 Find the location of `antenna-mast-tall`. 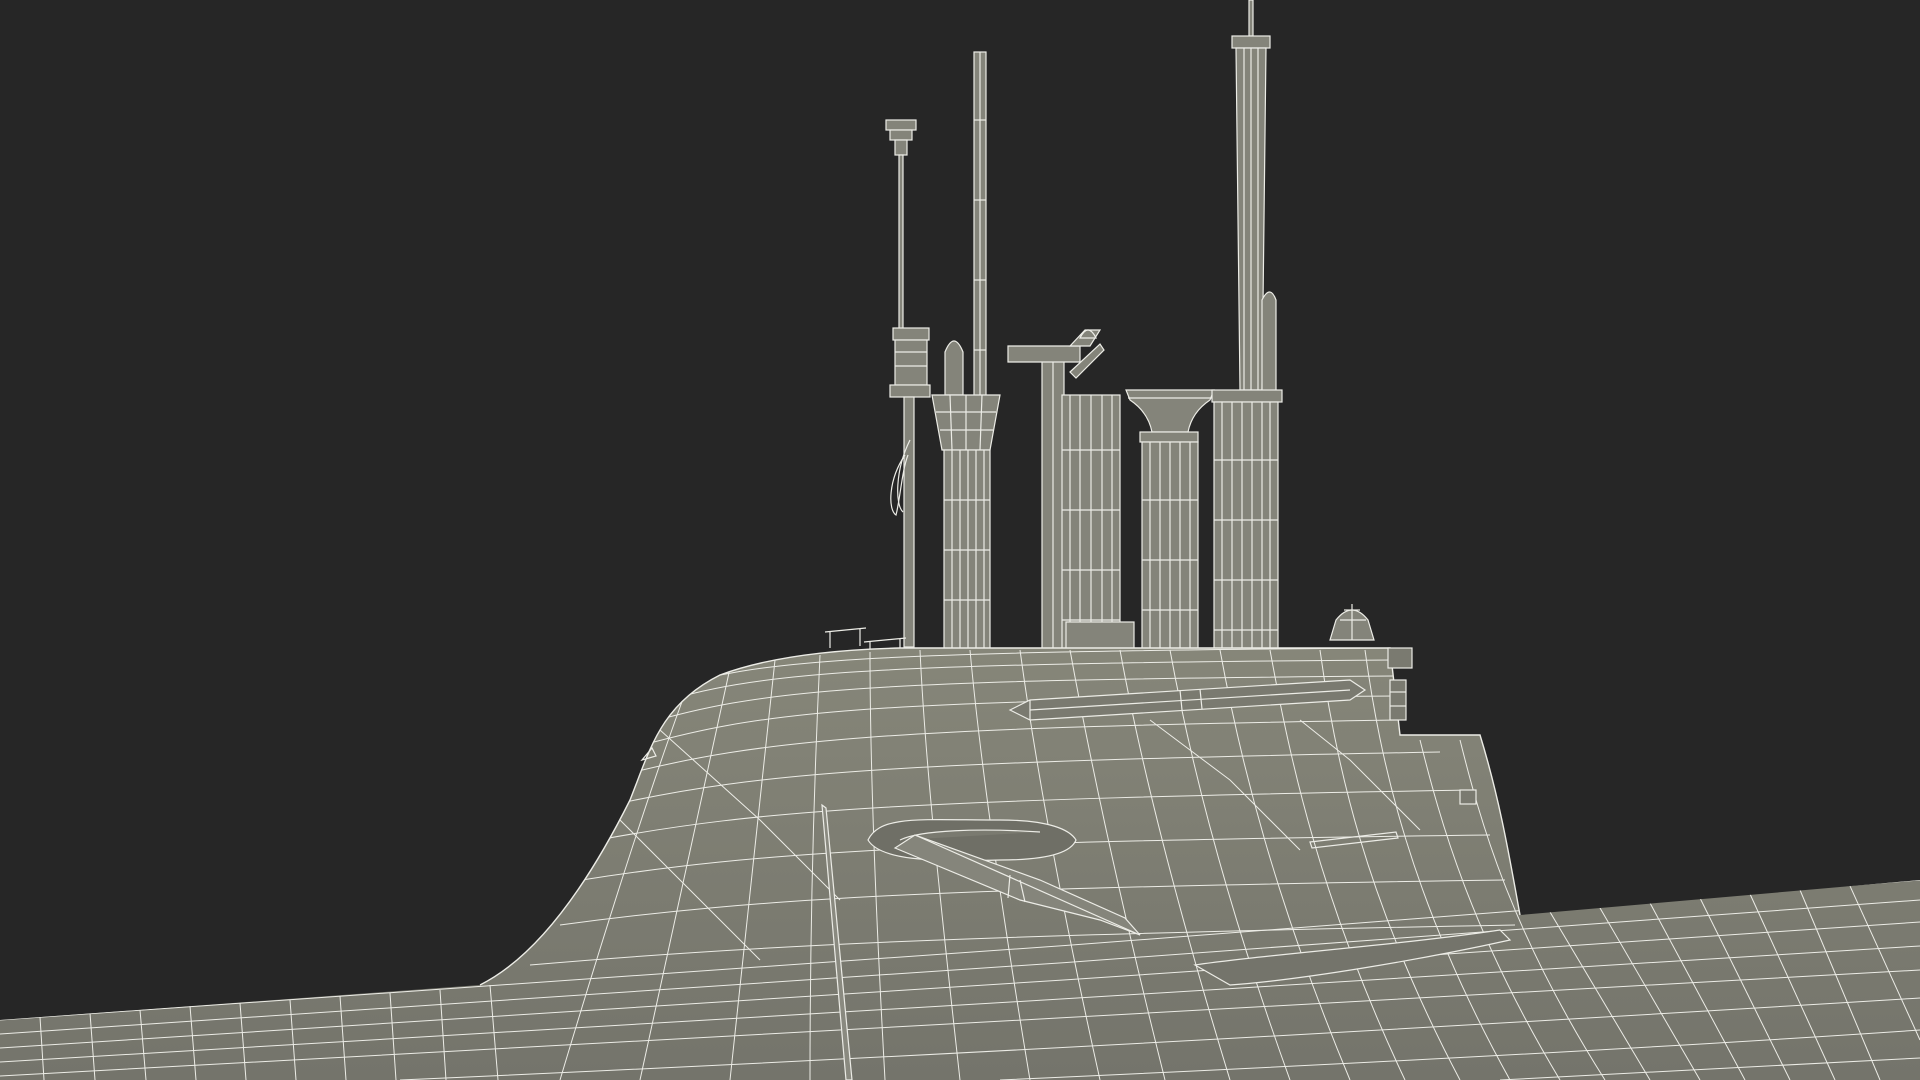

antenna-mast-tall is located at coordinates (980, 226).